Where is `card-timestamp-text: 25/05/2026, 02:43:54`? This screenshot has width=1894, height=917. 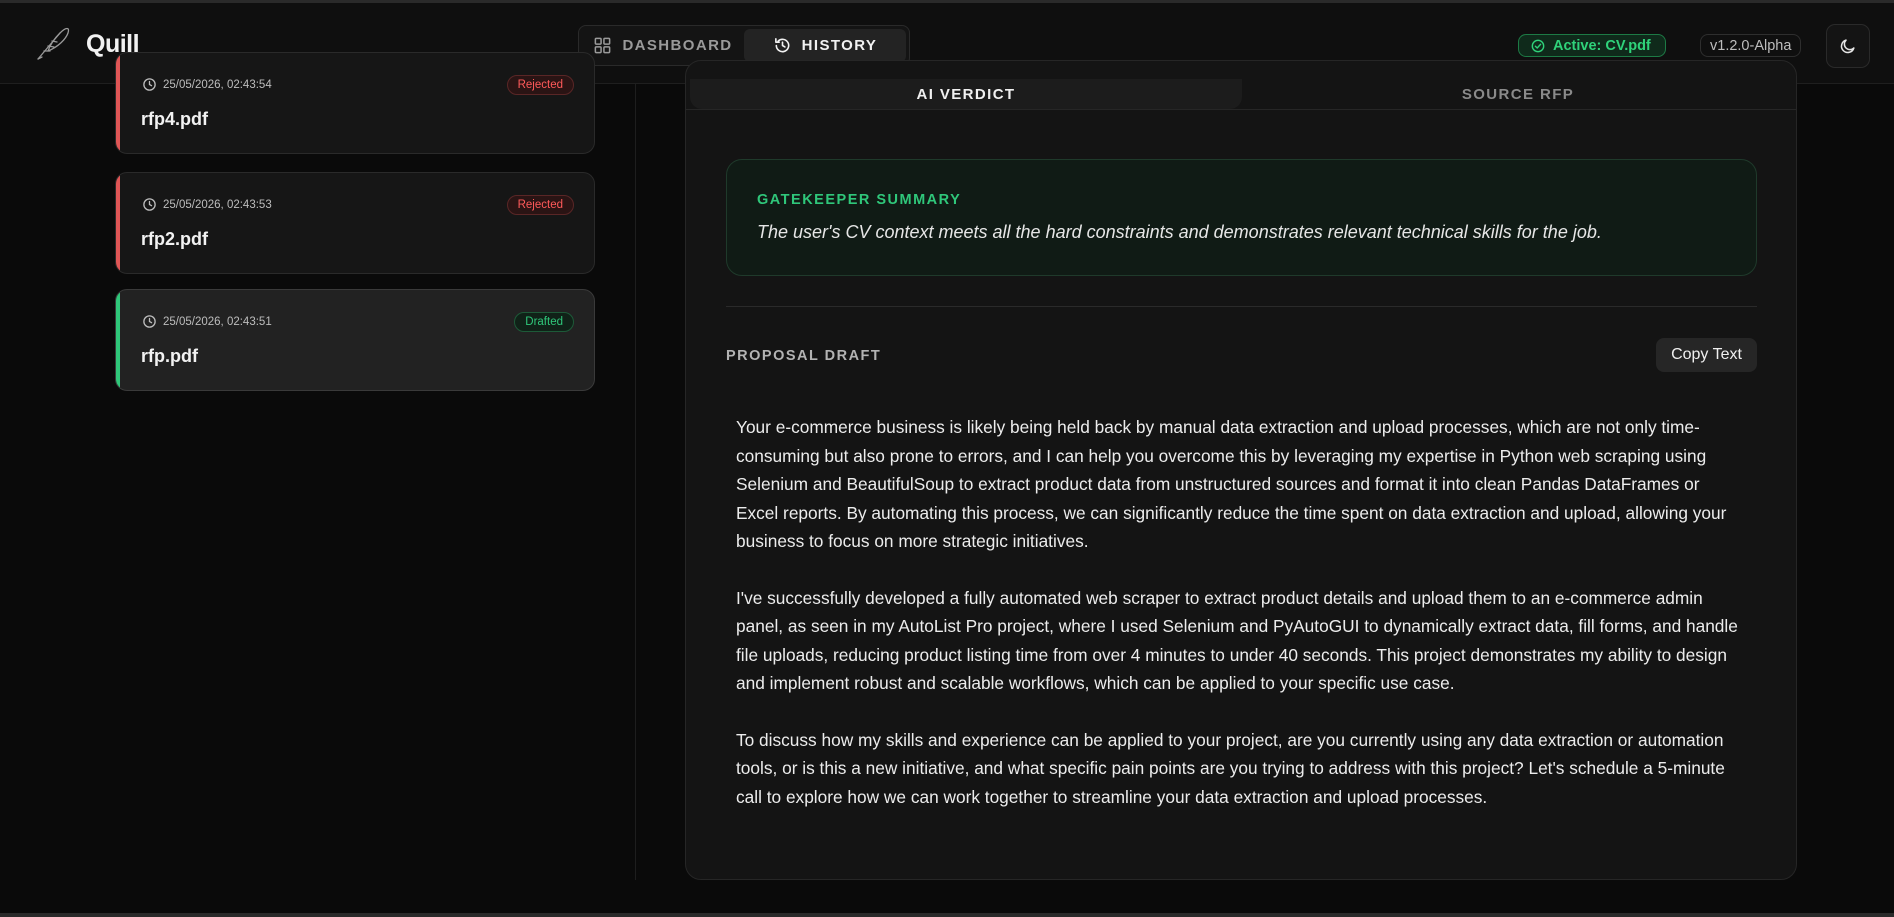 card-timestamp-text: 25/05/2026, 02:43:54 is located at coordinates (217, 84).